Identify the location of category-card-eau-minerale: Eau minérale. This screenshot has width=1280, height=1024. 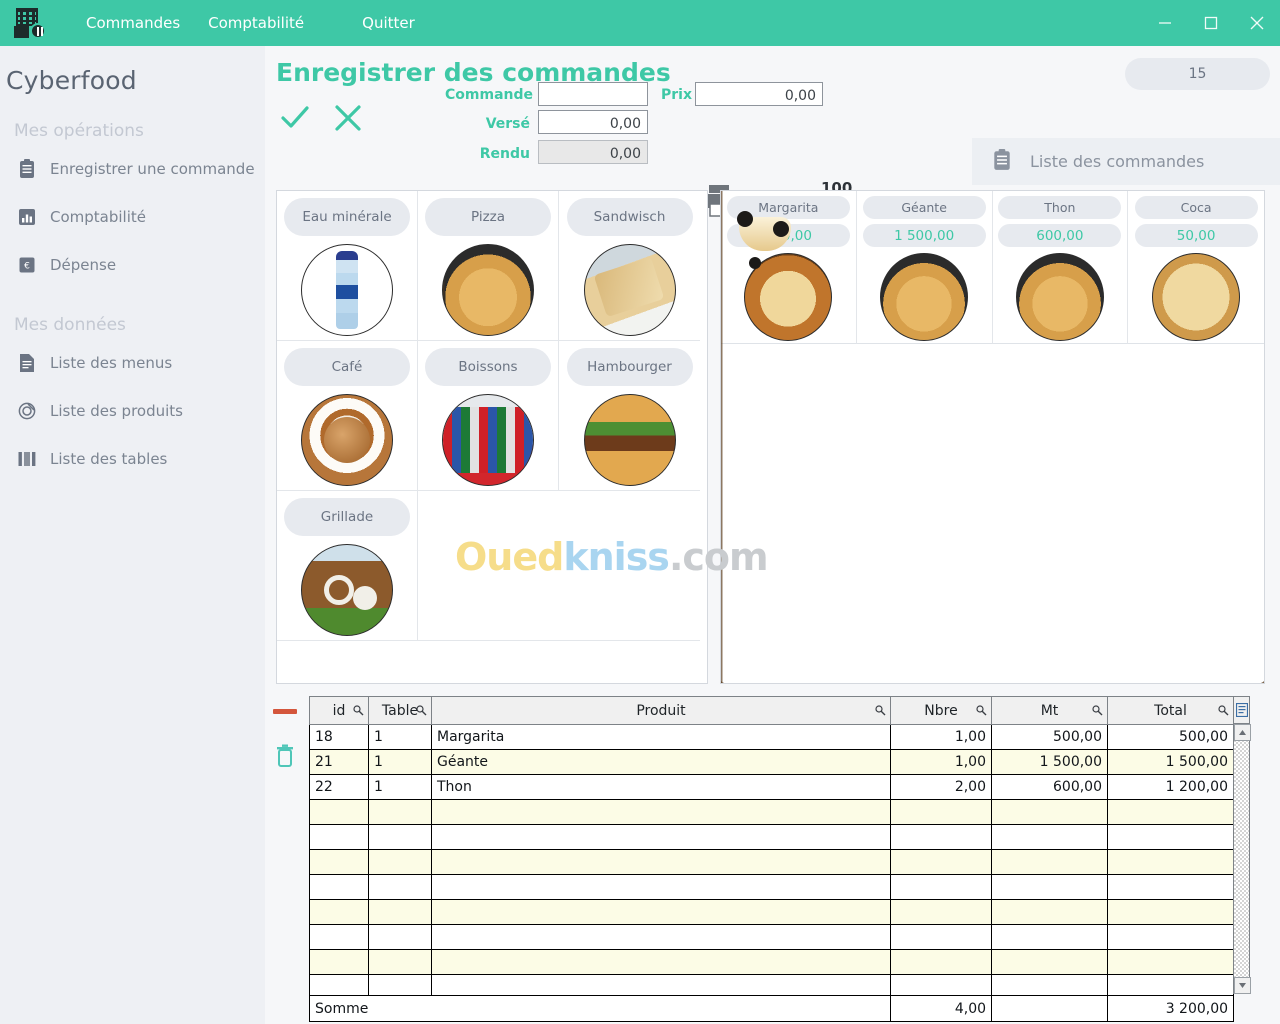
(347, 266).